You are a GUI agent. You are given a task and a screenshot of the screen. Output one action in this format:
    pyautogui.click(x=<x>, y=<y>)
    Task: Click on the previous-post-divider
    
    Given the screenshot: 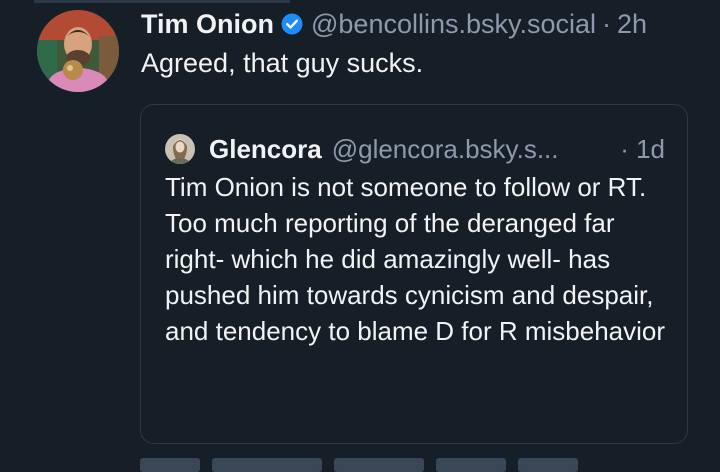 What is the action you would take?
    pyautogui.click(x=162, y=1)
    